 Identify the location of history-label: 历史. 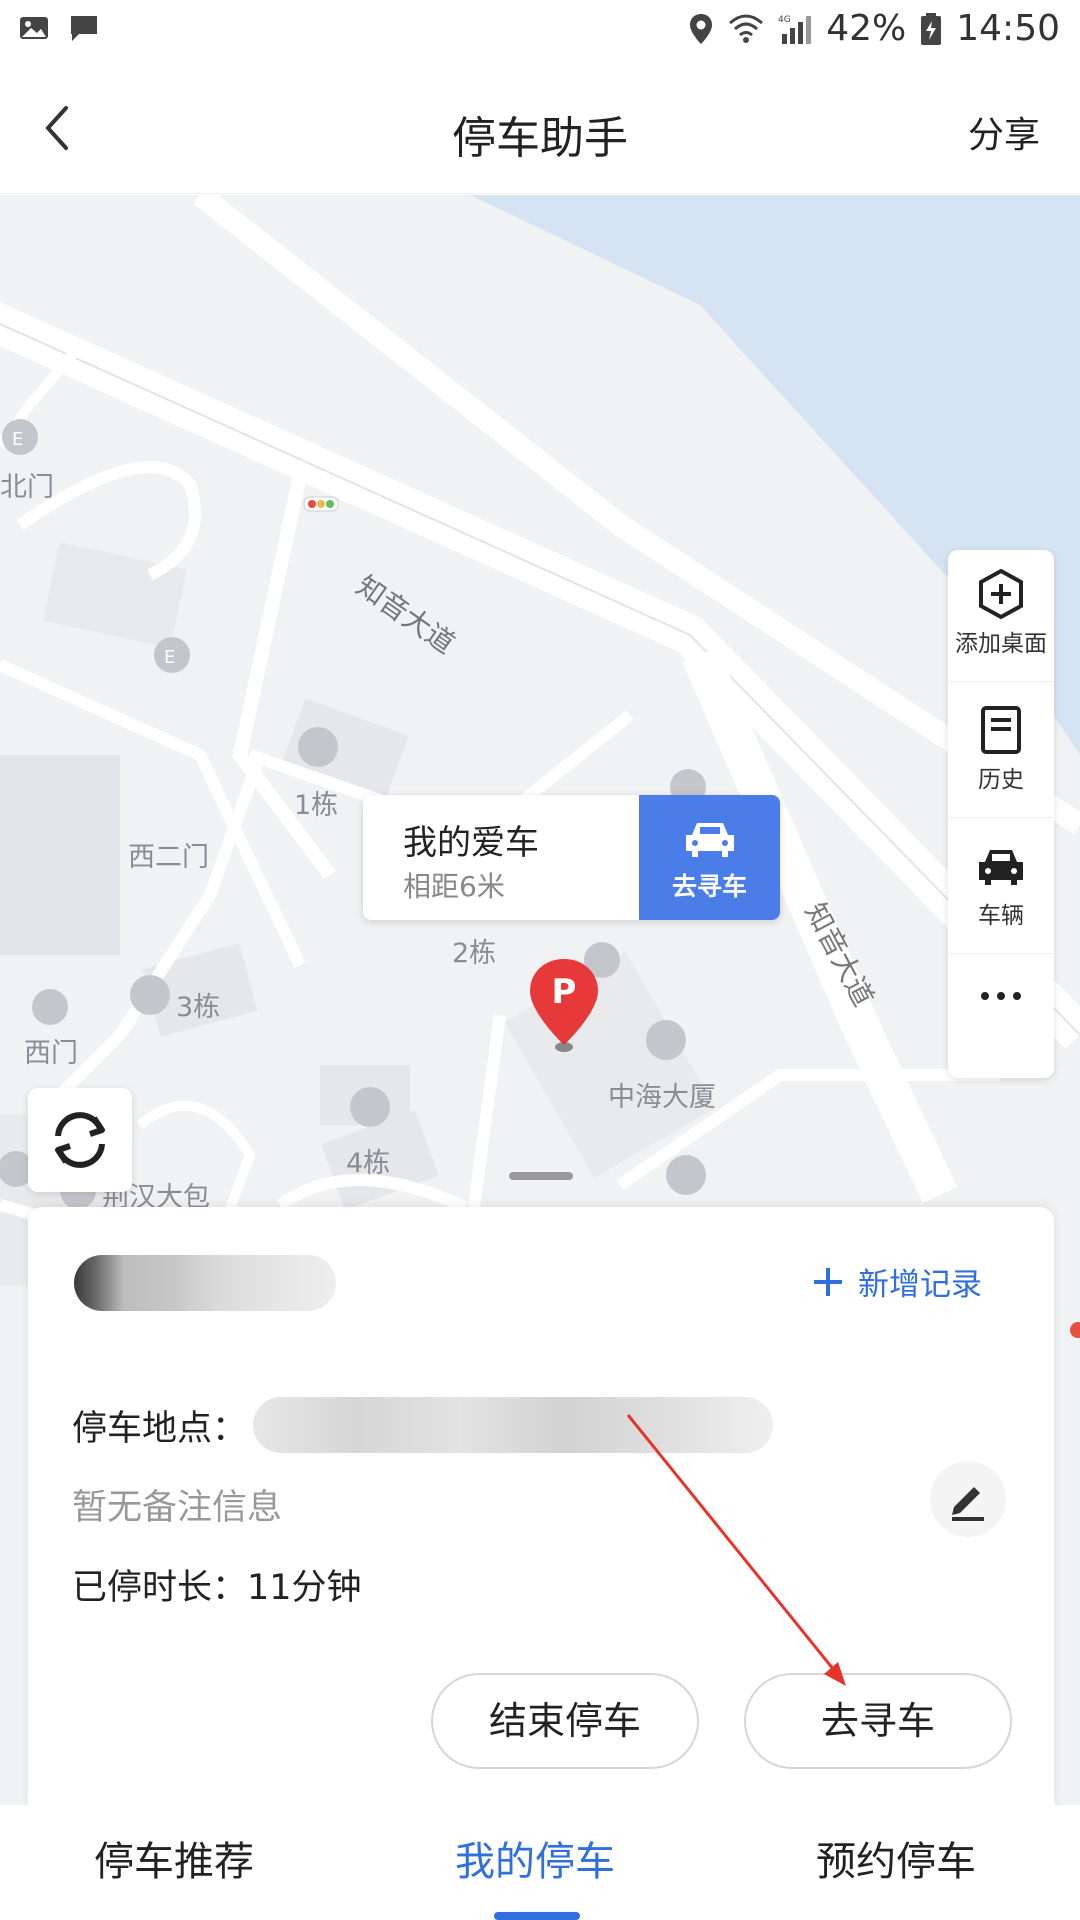
(1001, 780).